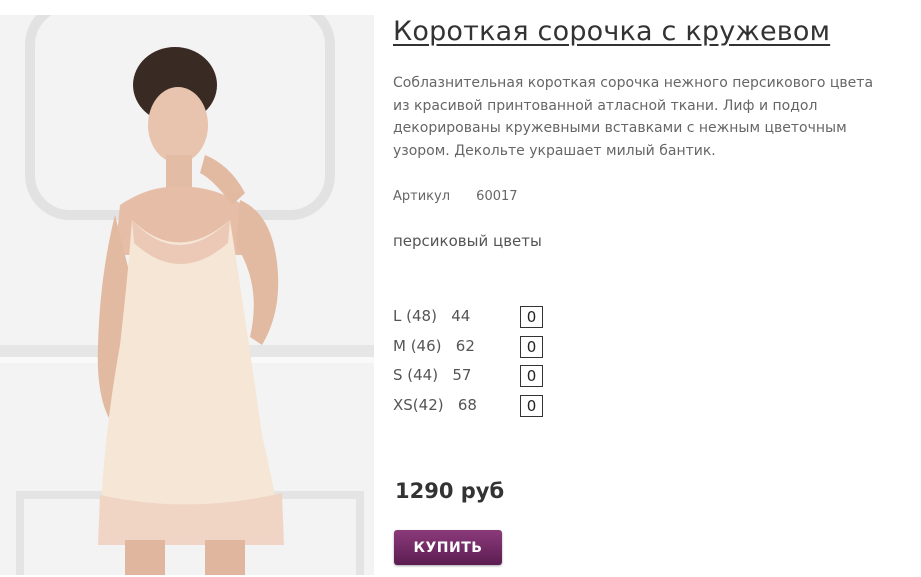 The width and height of the screenshot is (921, 577). What do you see at coordinates (434, 345) in the screenshot?
I see `size-label: M (46) 62` at bounding box center [434, 345].